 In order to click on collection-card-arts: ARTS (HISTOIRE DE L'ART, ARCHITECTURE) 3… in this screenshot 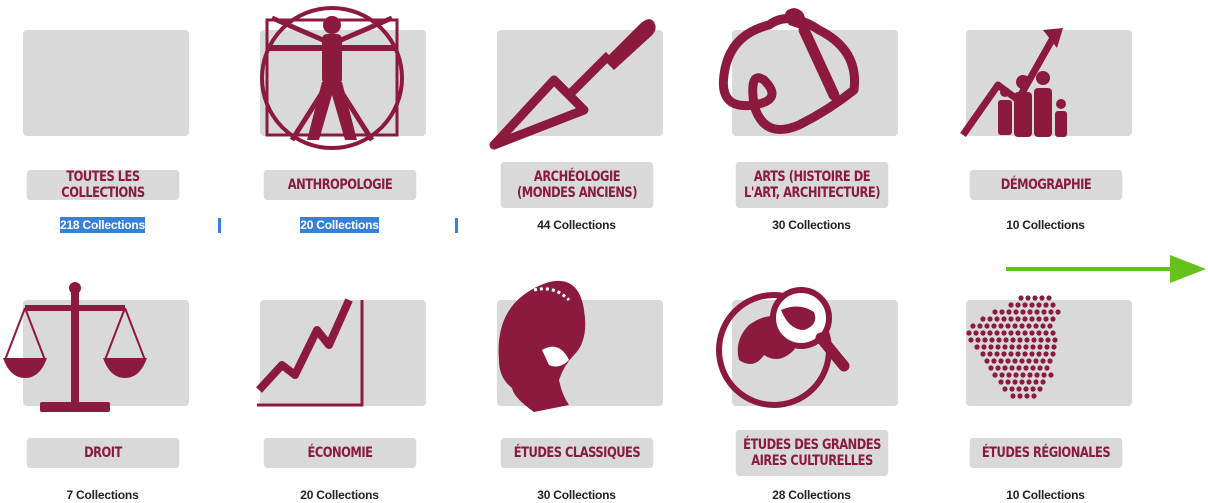, I will do `click(811, 120)`.